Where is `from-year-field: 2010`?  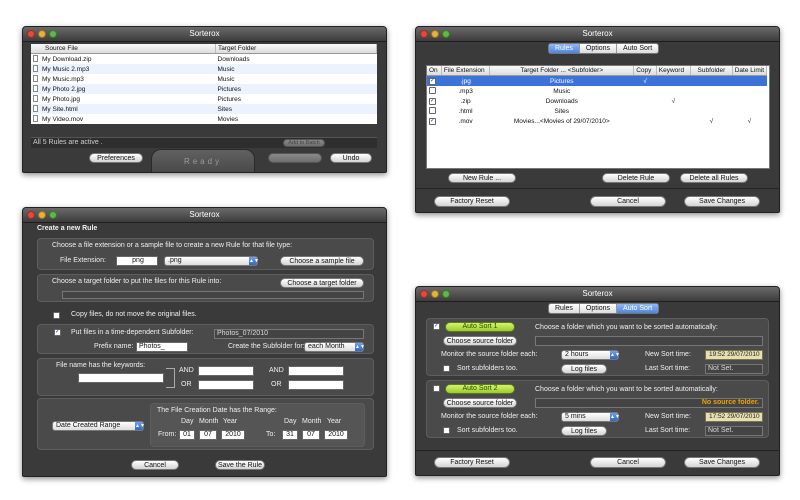
from-year-field: 2010 is located at coordinates (233, 435).